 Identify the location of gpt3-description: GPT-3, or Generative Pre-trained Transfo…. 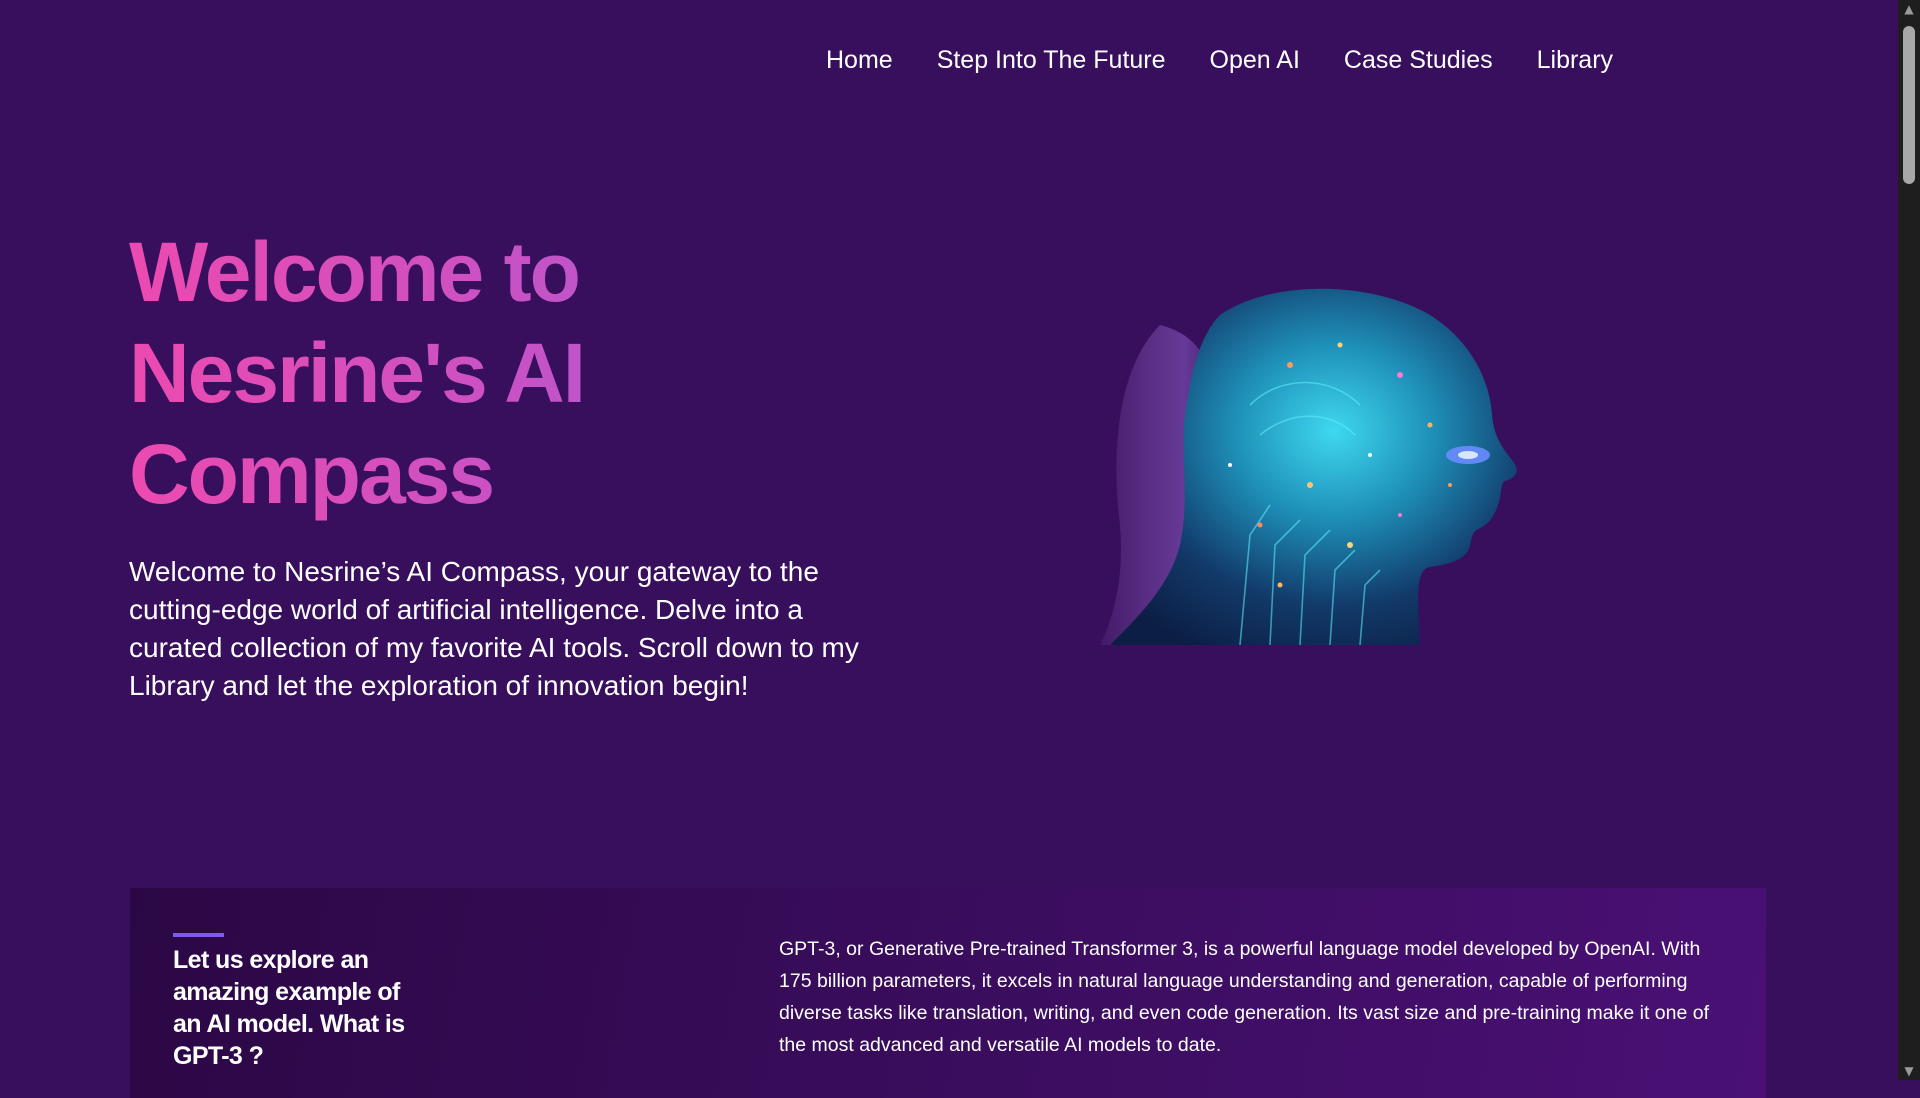
(1244, 997).